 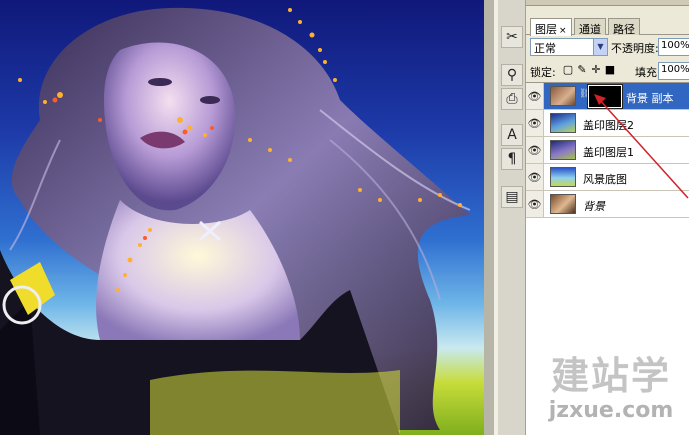 What do you see at coordinates (512, 37) in the screenshot?
I see `scissors-icon: ✂` at bounding box center [512, 37].